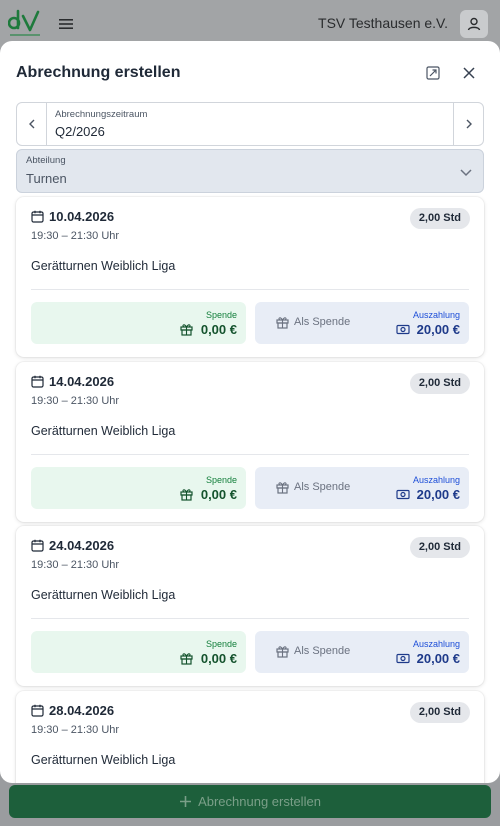  Describe the element at coordinates (250, 71) in the screenshot. I see `modal-header: Abrechnung erstellen` at that location.